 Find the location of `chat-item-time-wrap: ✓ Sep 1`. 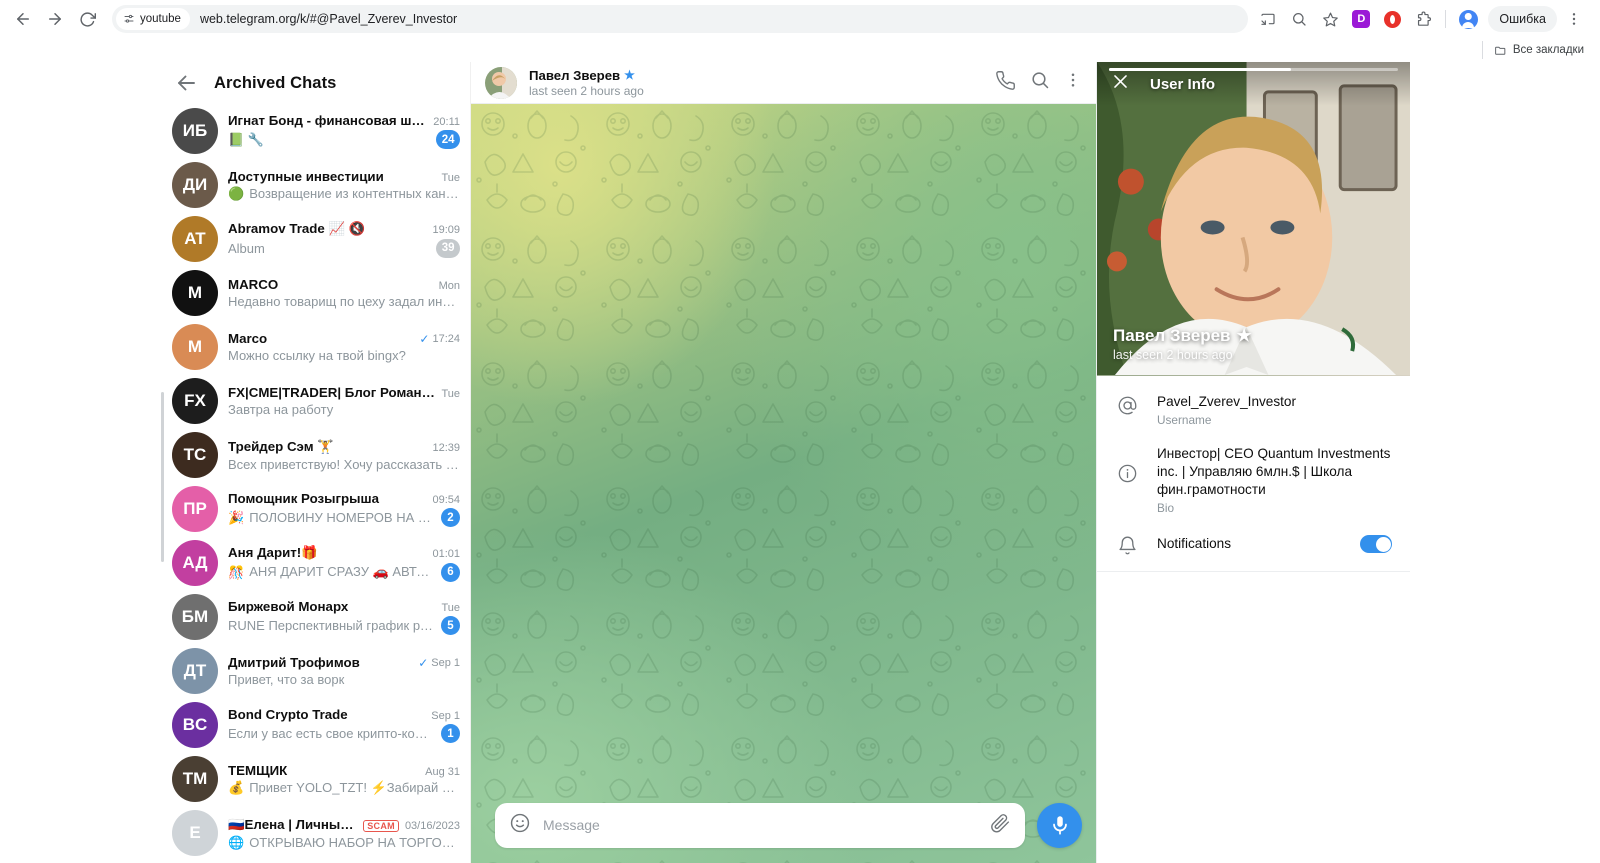

chat-item-time-wrap: ✓ Sep 1 is located at coordinates (439, 663).